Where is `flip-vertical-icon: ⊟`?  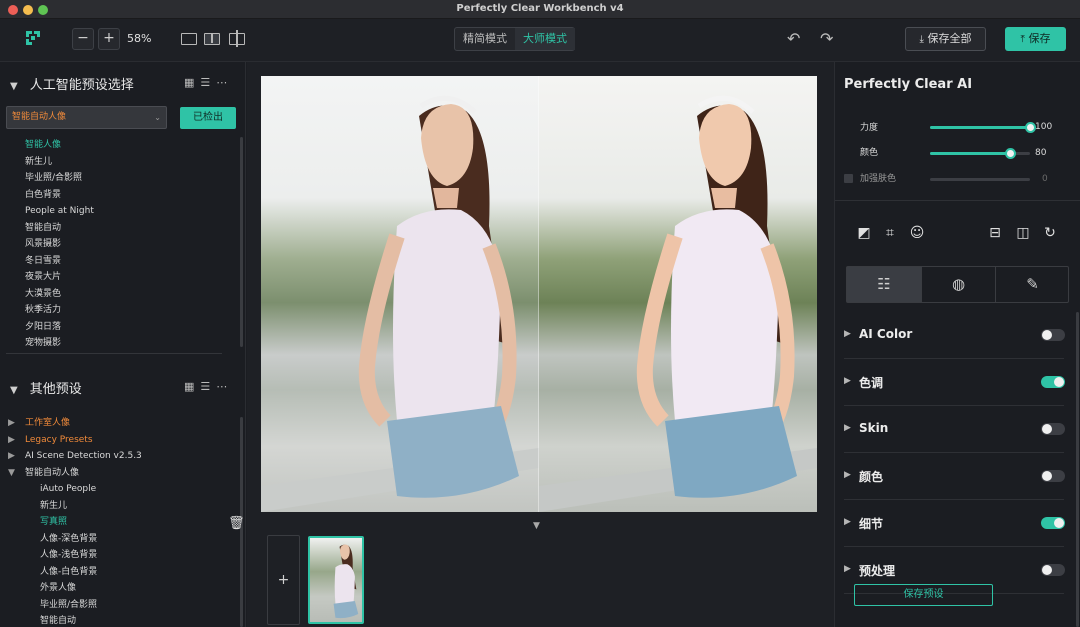 flip-vertical-icon: ⊟ is located at coordinates (995, 233).